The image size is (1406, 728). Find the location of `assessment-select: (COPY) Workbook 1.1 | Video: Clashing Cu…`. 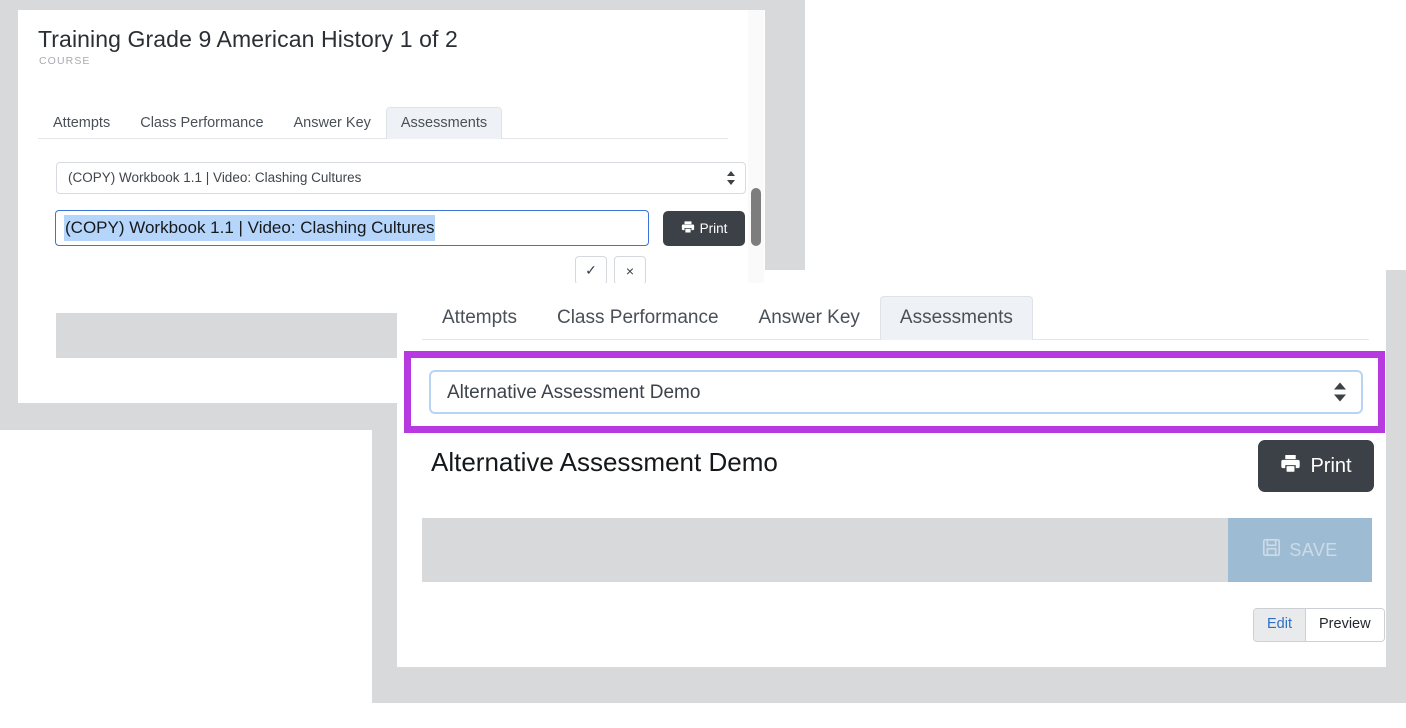

assessment-select: (COPY) Workbook 1.1 | Video: Clashing Cu… is located at coordinates (401, 178).